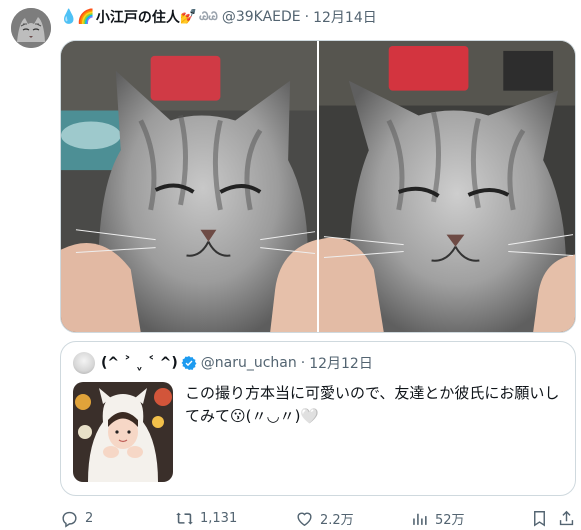 The height and width of the screenshot is (530, 581). I want to click on views-count: 52万, so click(450, 520).